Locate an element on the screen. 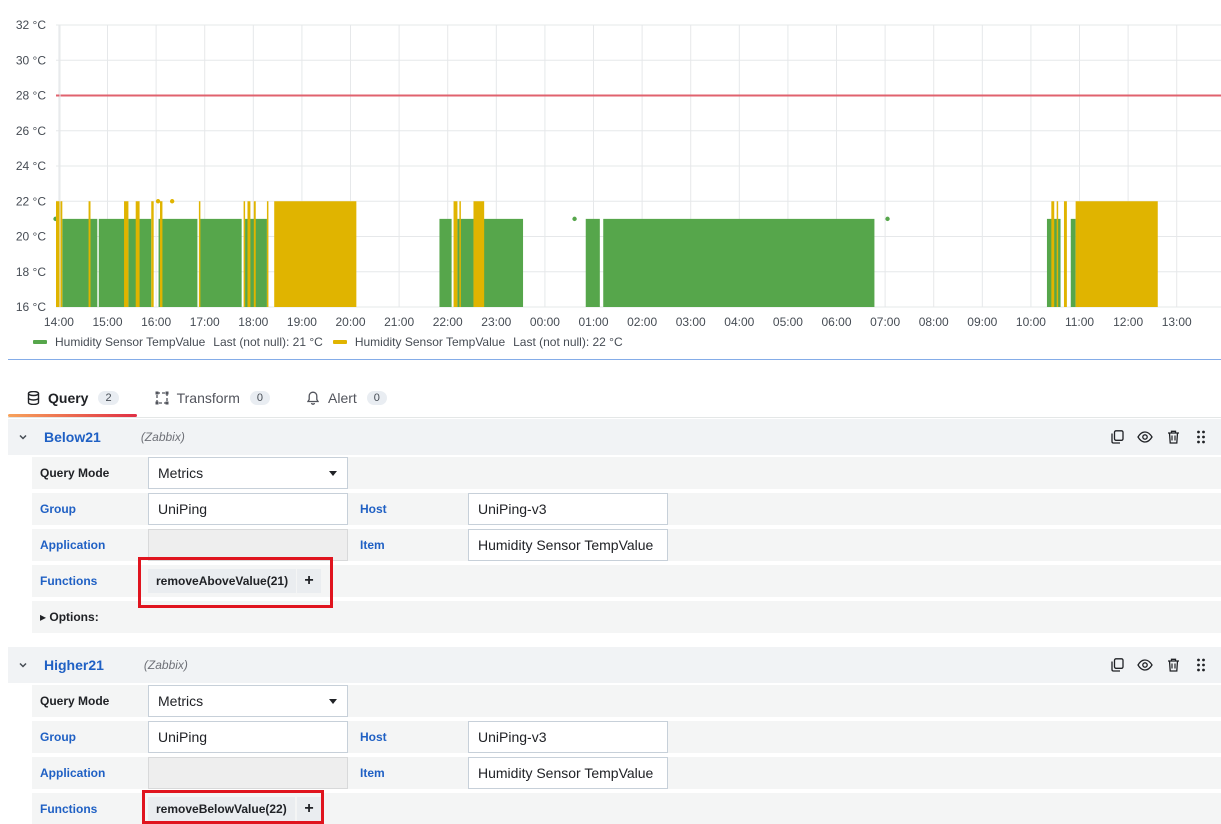  query-name: Below21 is located at coordinates (72, 437).